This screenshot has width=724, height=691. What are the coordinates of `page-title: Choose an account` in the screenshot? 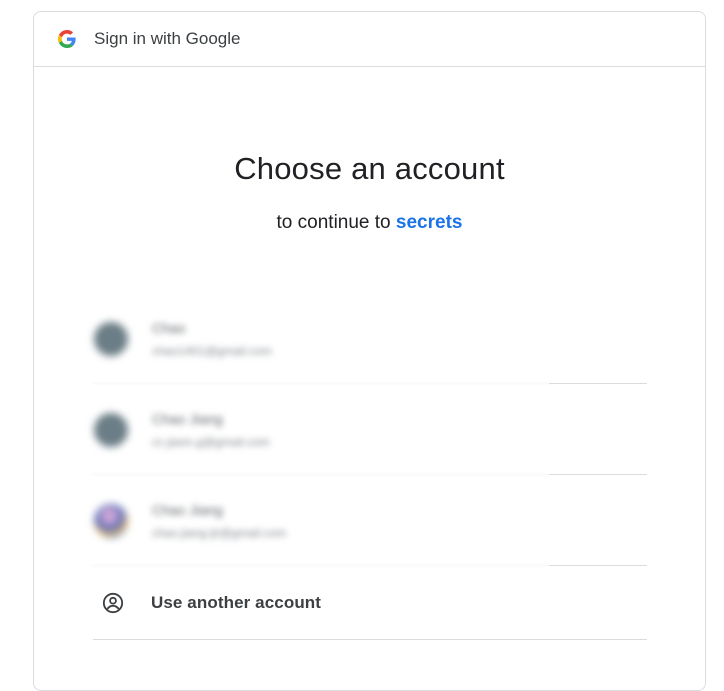 It's located at (369, 168).